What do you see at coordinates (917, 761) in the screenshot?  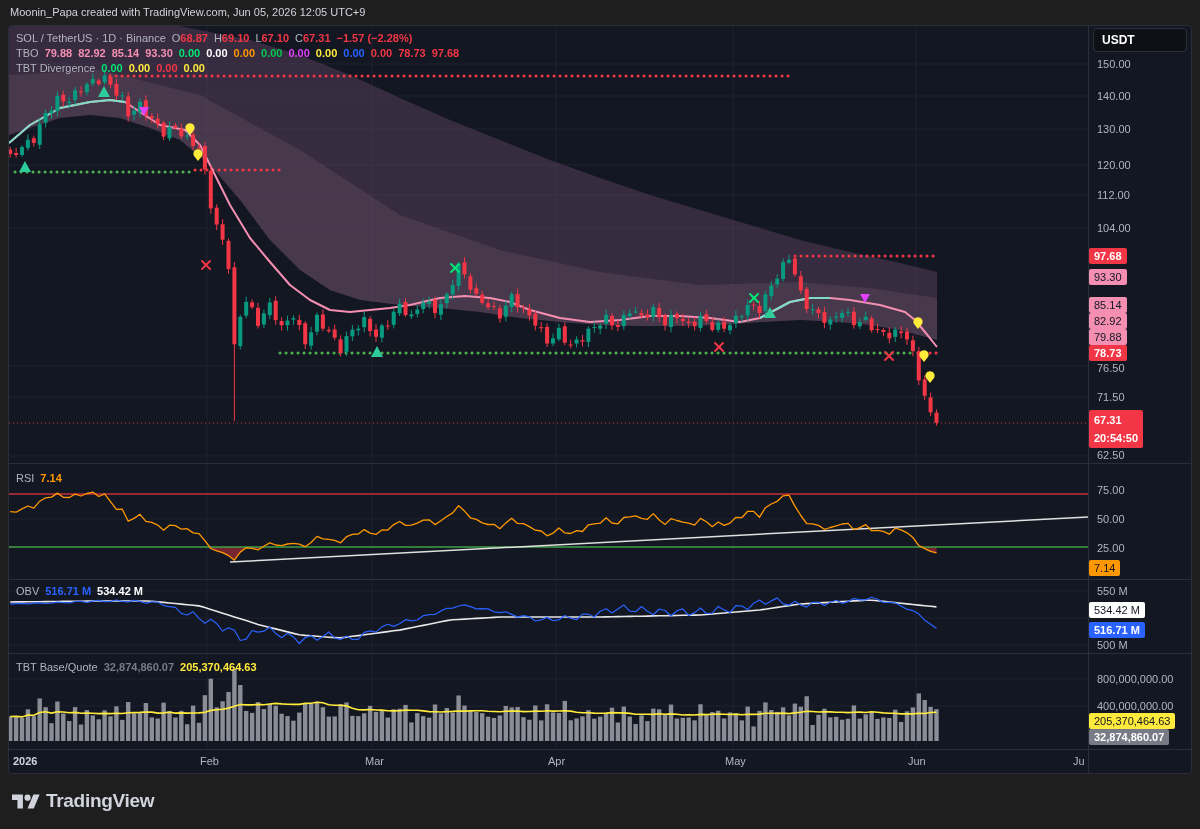 I see `time-tick-label: Jun` at bounding box center [917, 761].